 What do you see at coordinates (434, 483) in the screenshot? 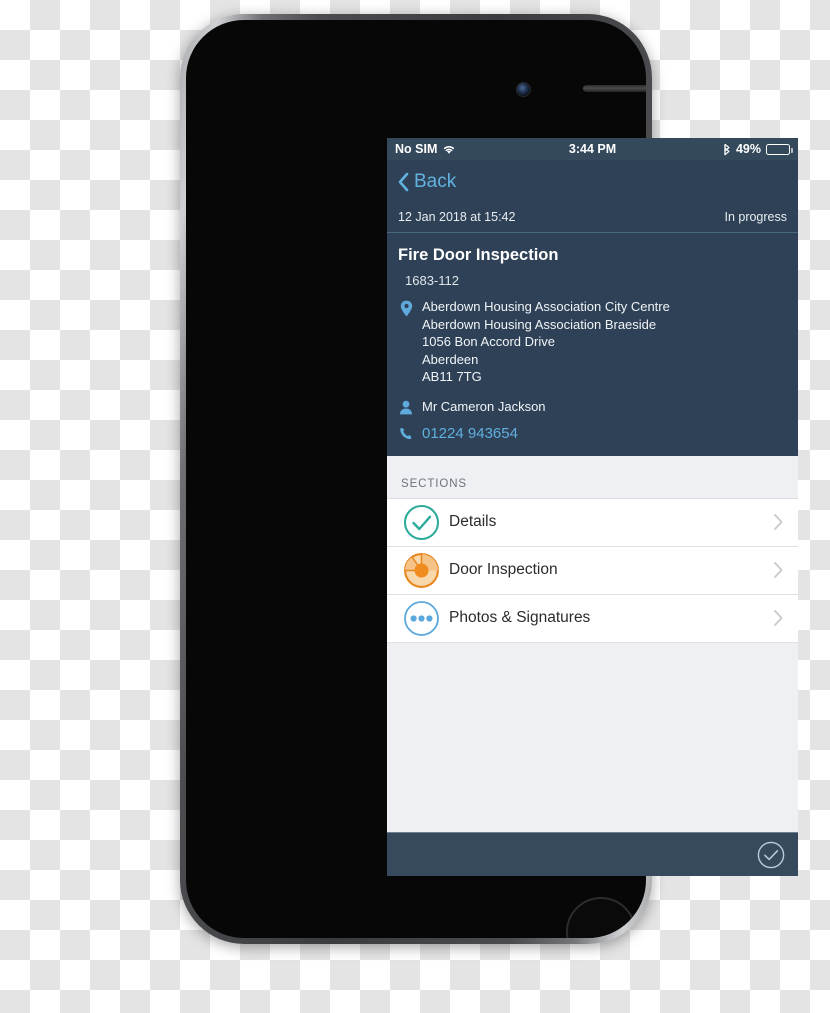
I see `sections-header-label: SECTIONS` at bounding box center [434, 483].